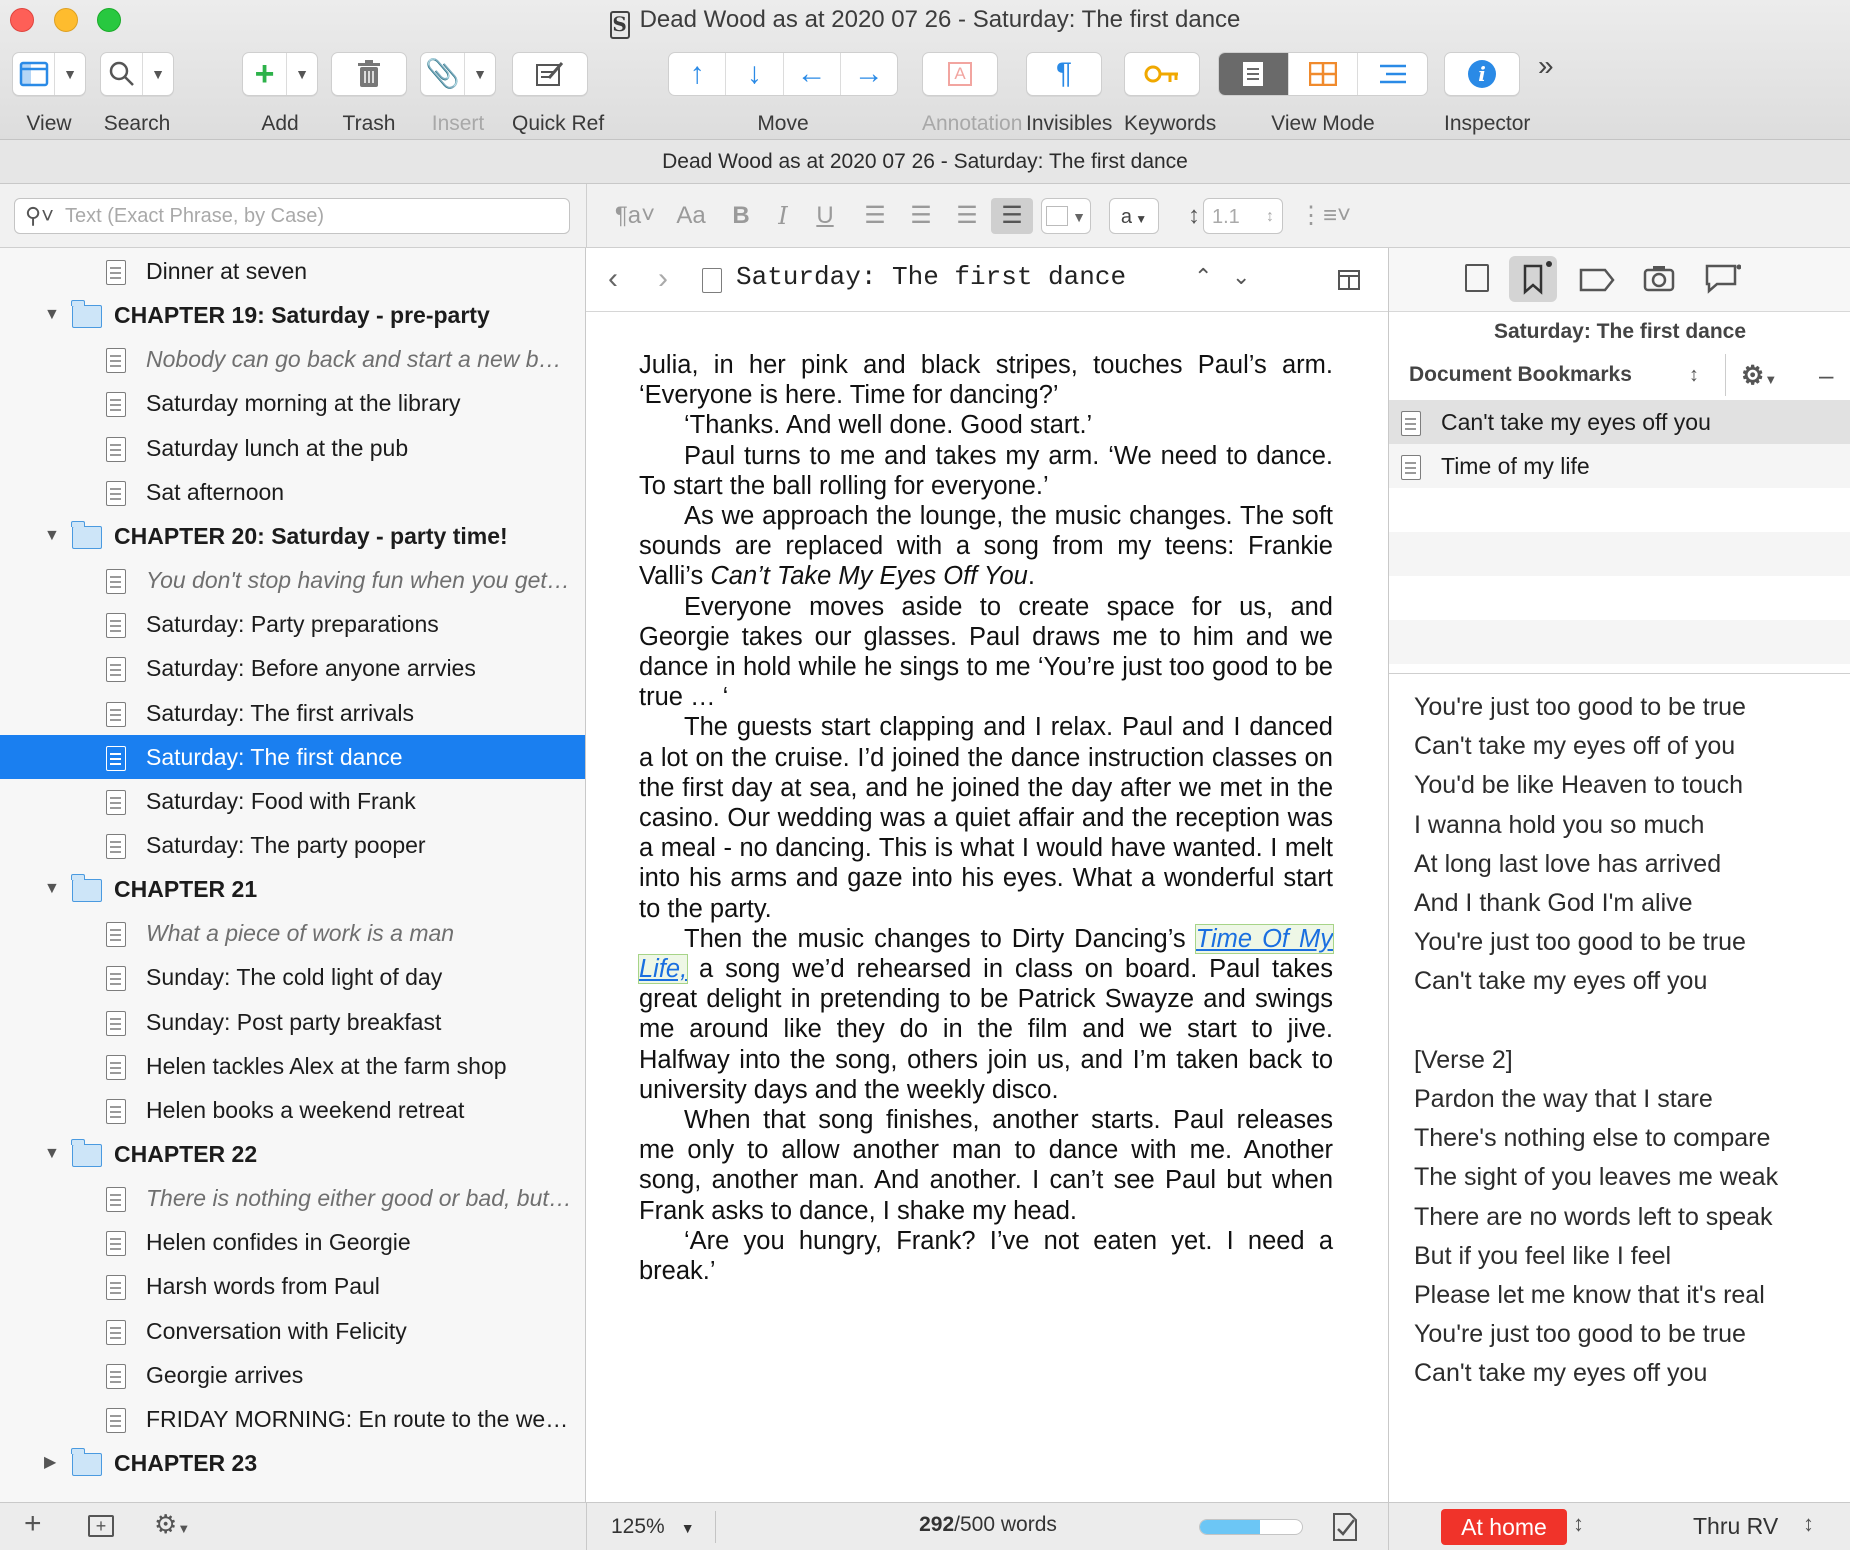  I want to click on view-mode-toolbar-item: View Mode, so click(1323, 94).